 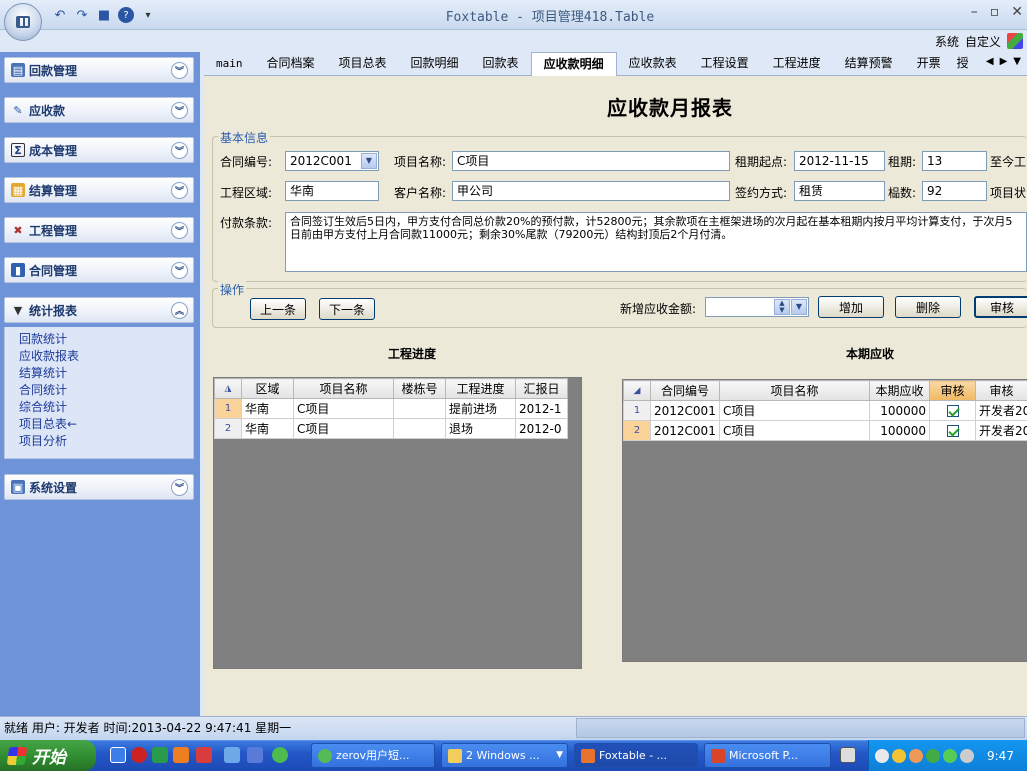 I want to click on sidebar-group-settlement: ▦ 结算管理 ︾, so click(x=99, y=190).